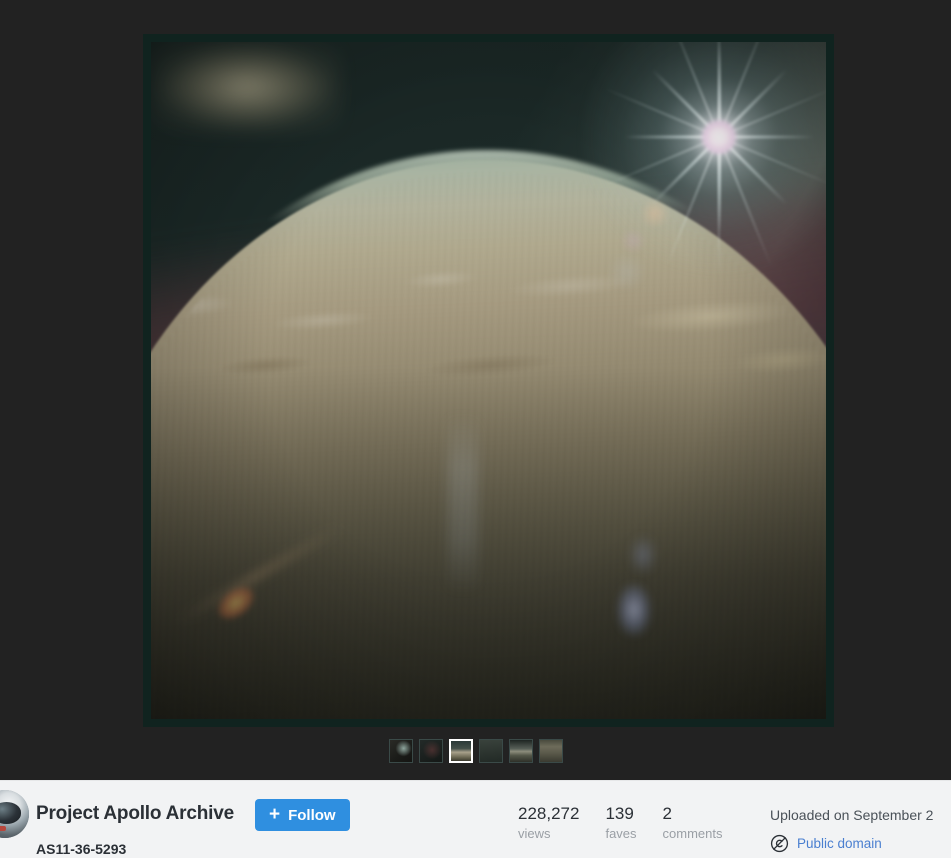 Image resolution: width=951 pixels, height=858 pixels. What do you see at coordinates (14, 814) in the screenshot?
I see `avatar` at bounding box center [14, 814].